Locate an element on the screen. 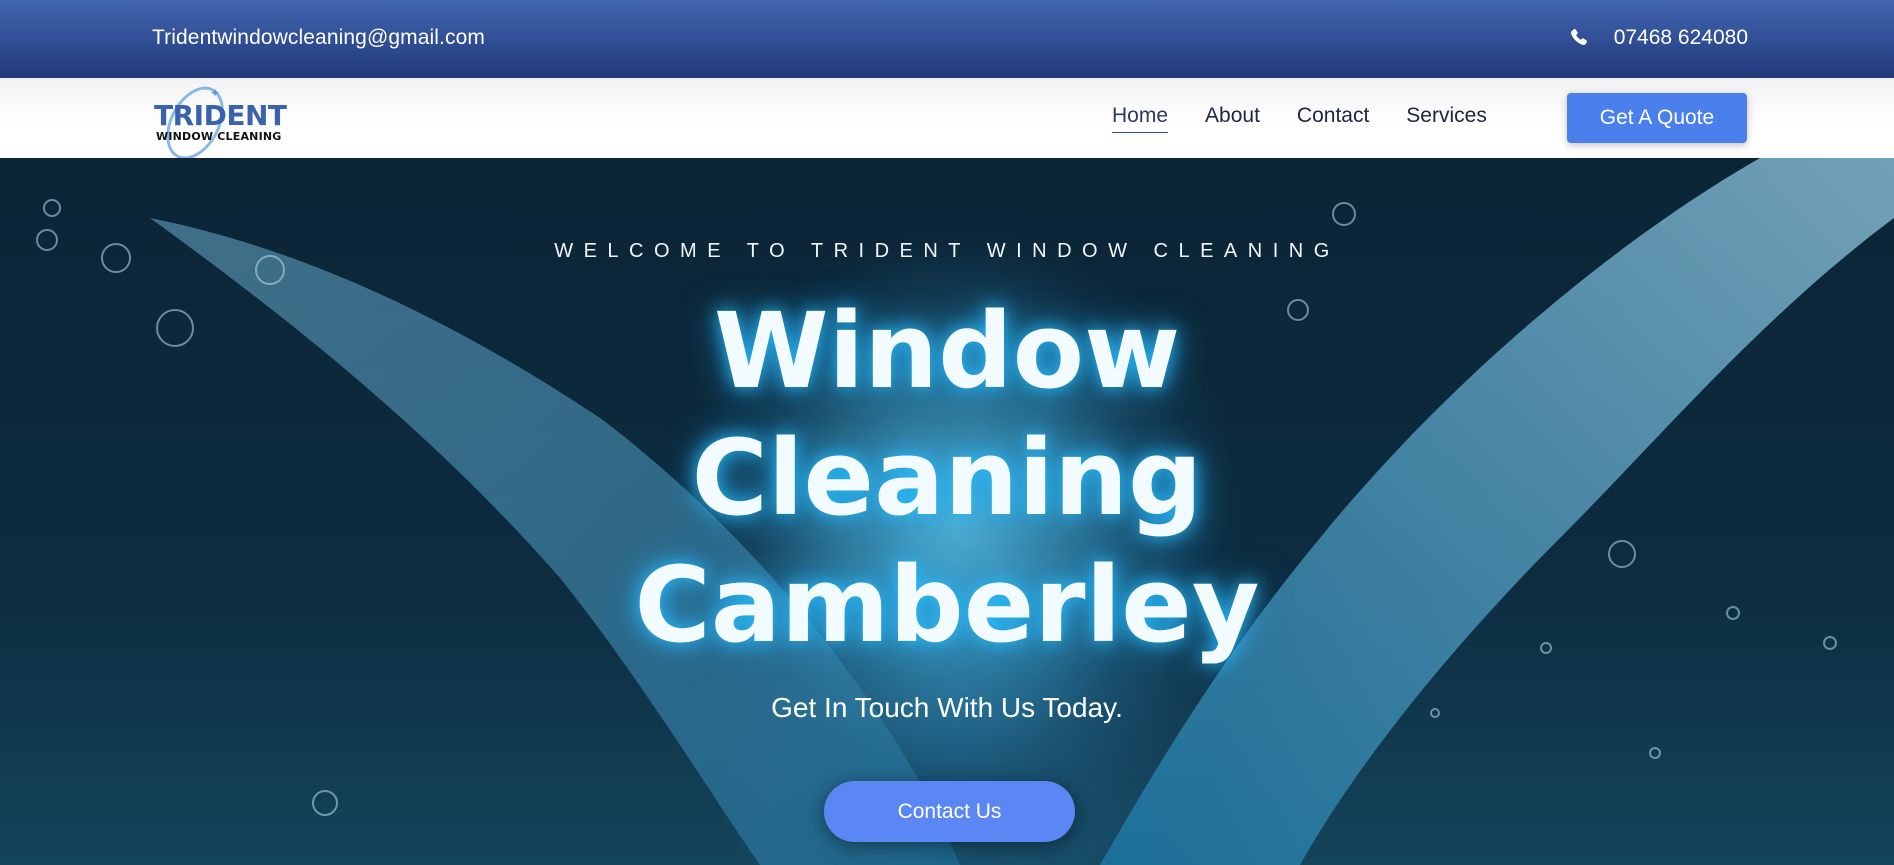 The height and width of the screenshot is (865, 1894). headline-line-2: Cleaning is located at coordinates (947, 478).